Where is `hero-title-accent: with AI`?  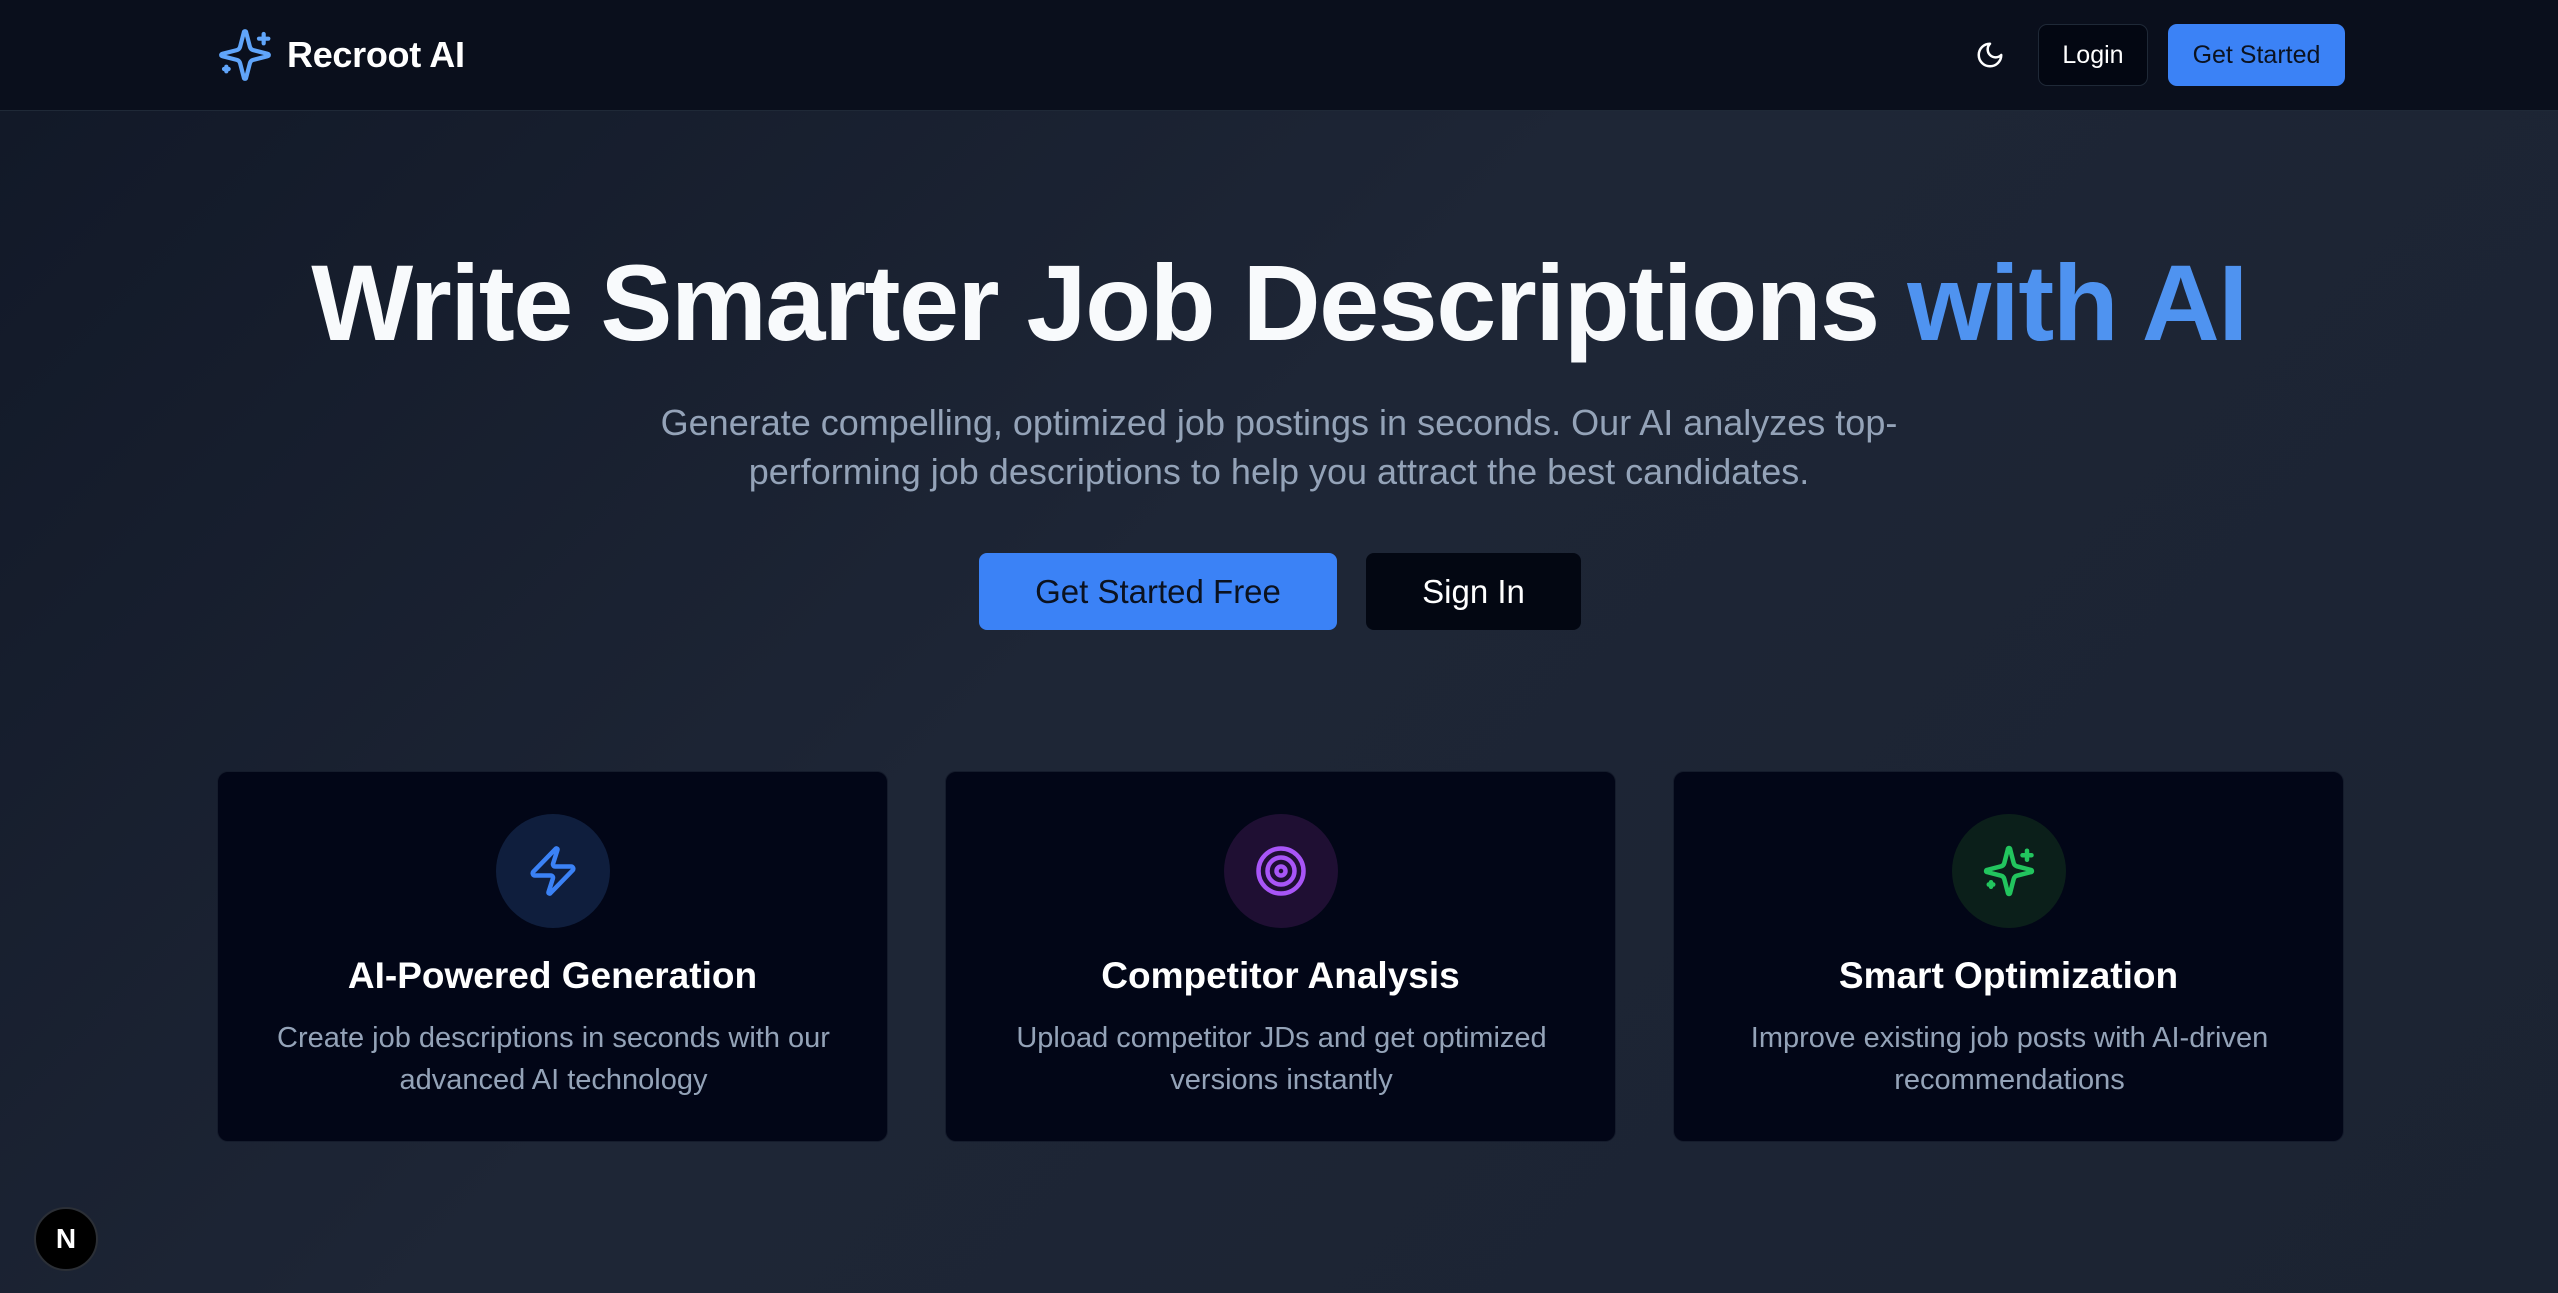
hero-title-accent: with AI is located at coordinates (2077, 302).